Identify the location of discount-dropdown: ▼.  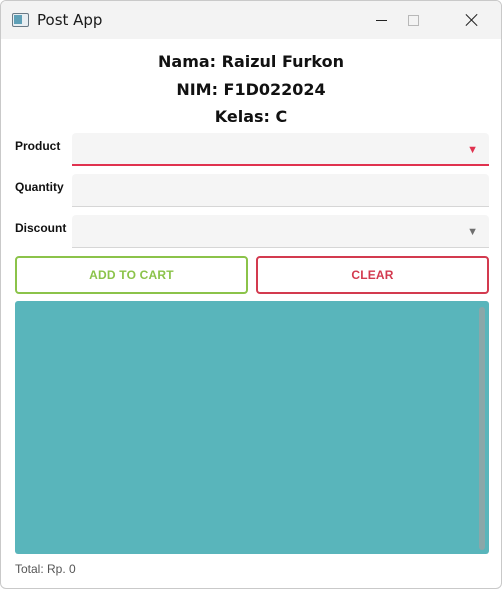
(280, 231).